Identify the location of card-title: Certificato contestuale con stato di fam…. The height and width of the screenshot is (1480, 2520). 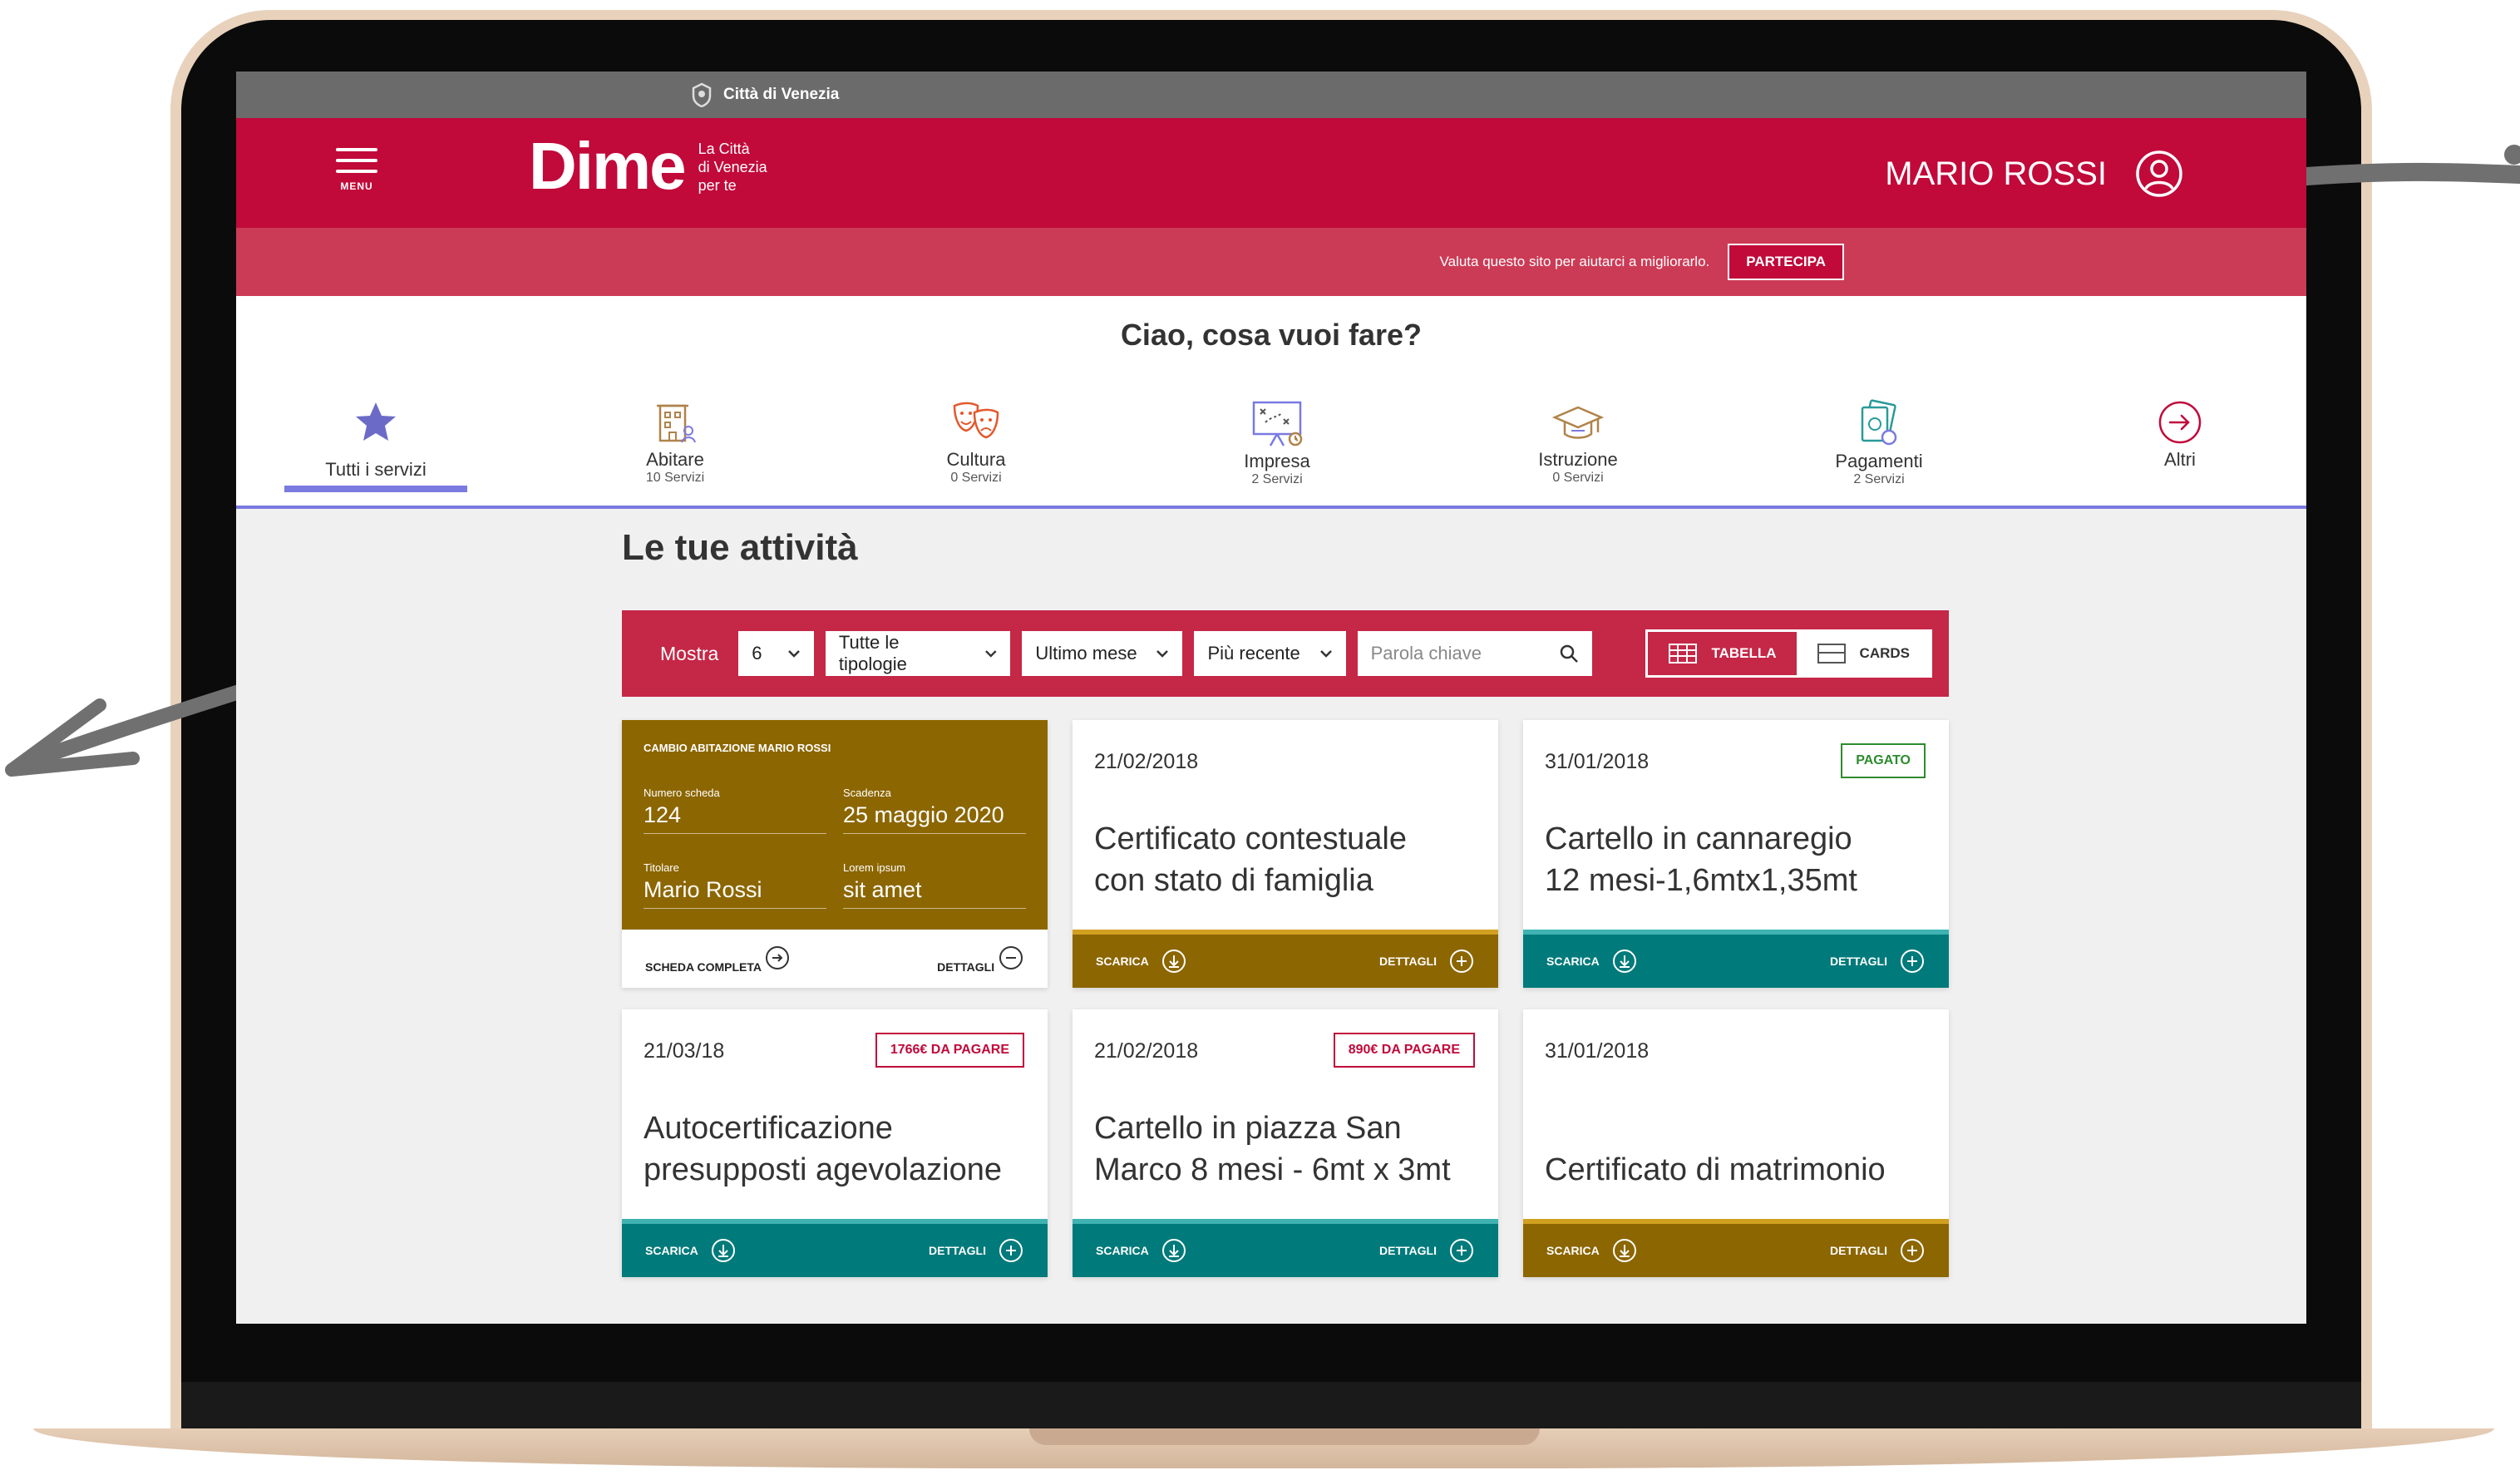
(1250, 859).